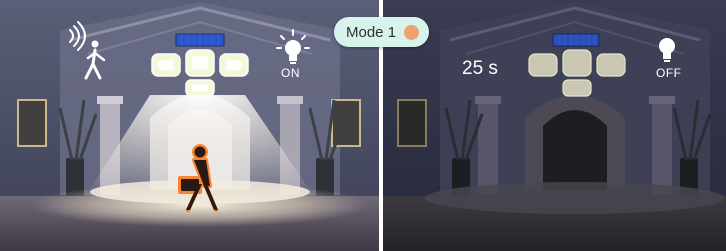 The image size is (726, 251). Describe the element at coordinates (412, 32) in the screenshot. I see `mode-indicator-dot` at that location.